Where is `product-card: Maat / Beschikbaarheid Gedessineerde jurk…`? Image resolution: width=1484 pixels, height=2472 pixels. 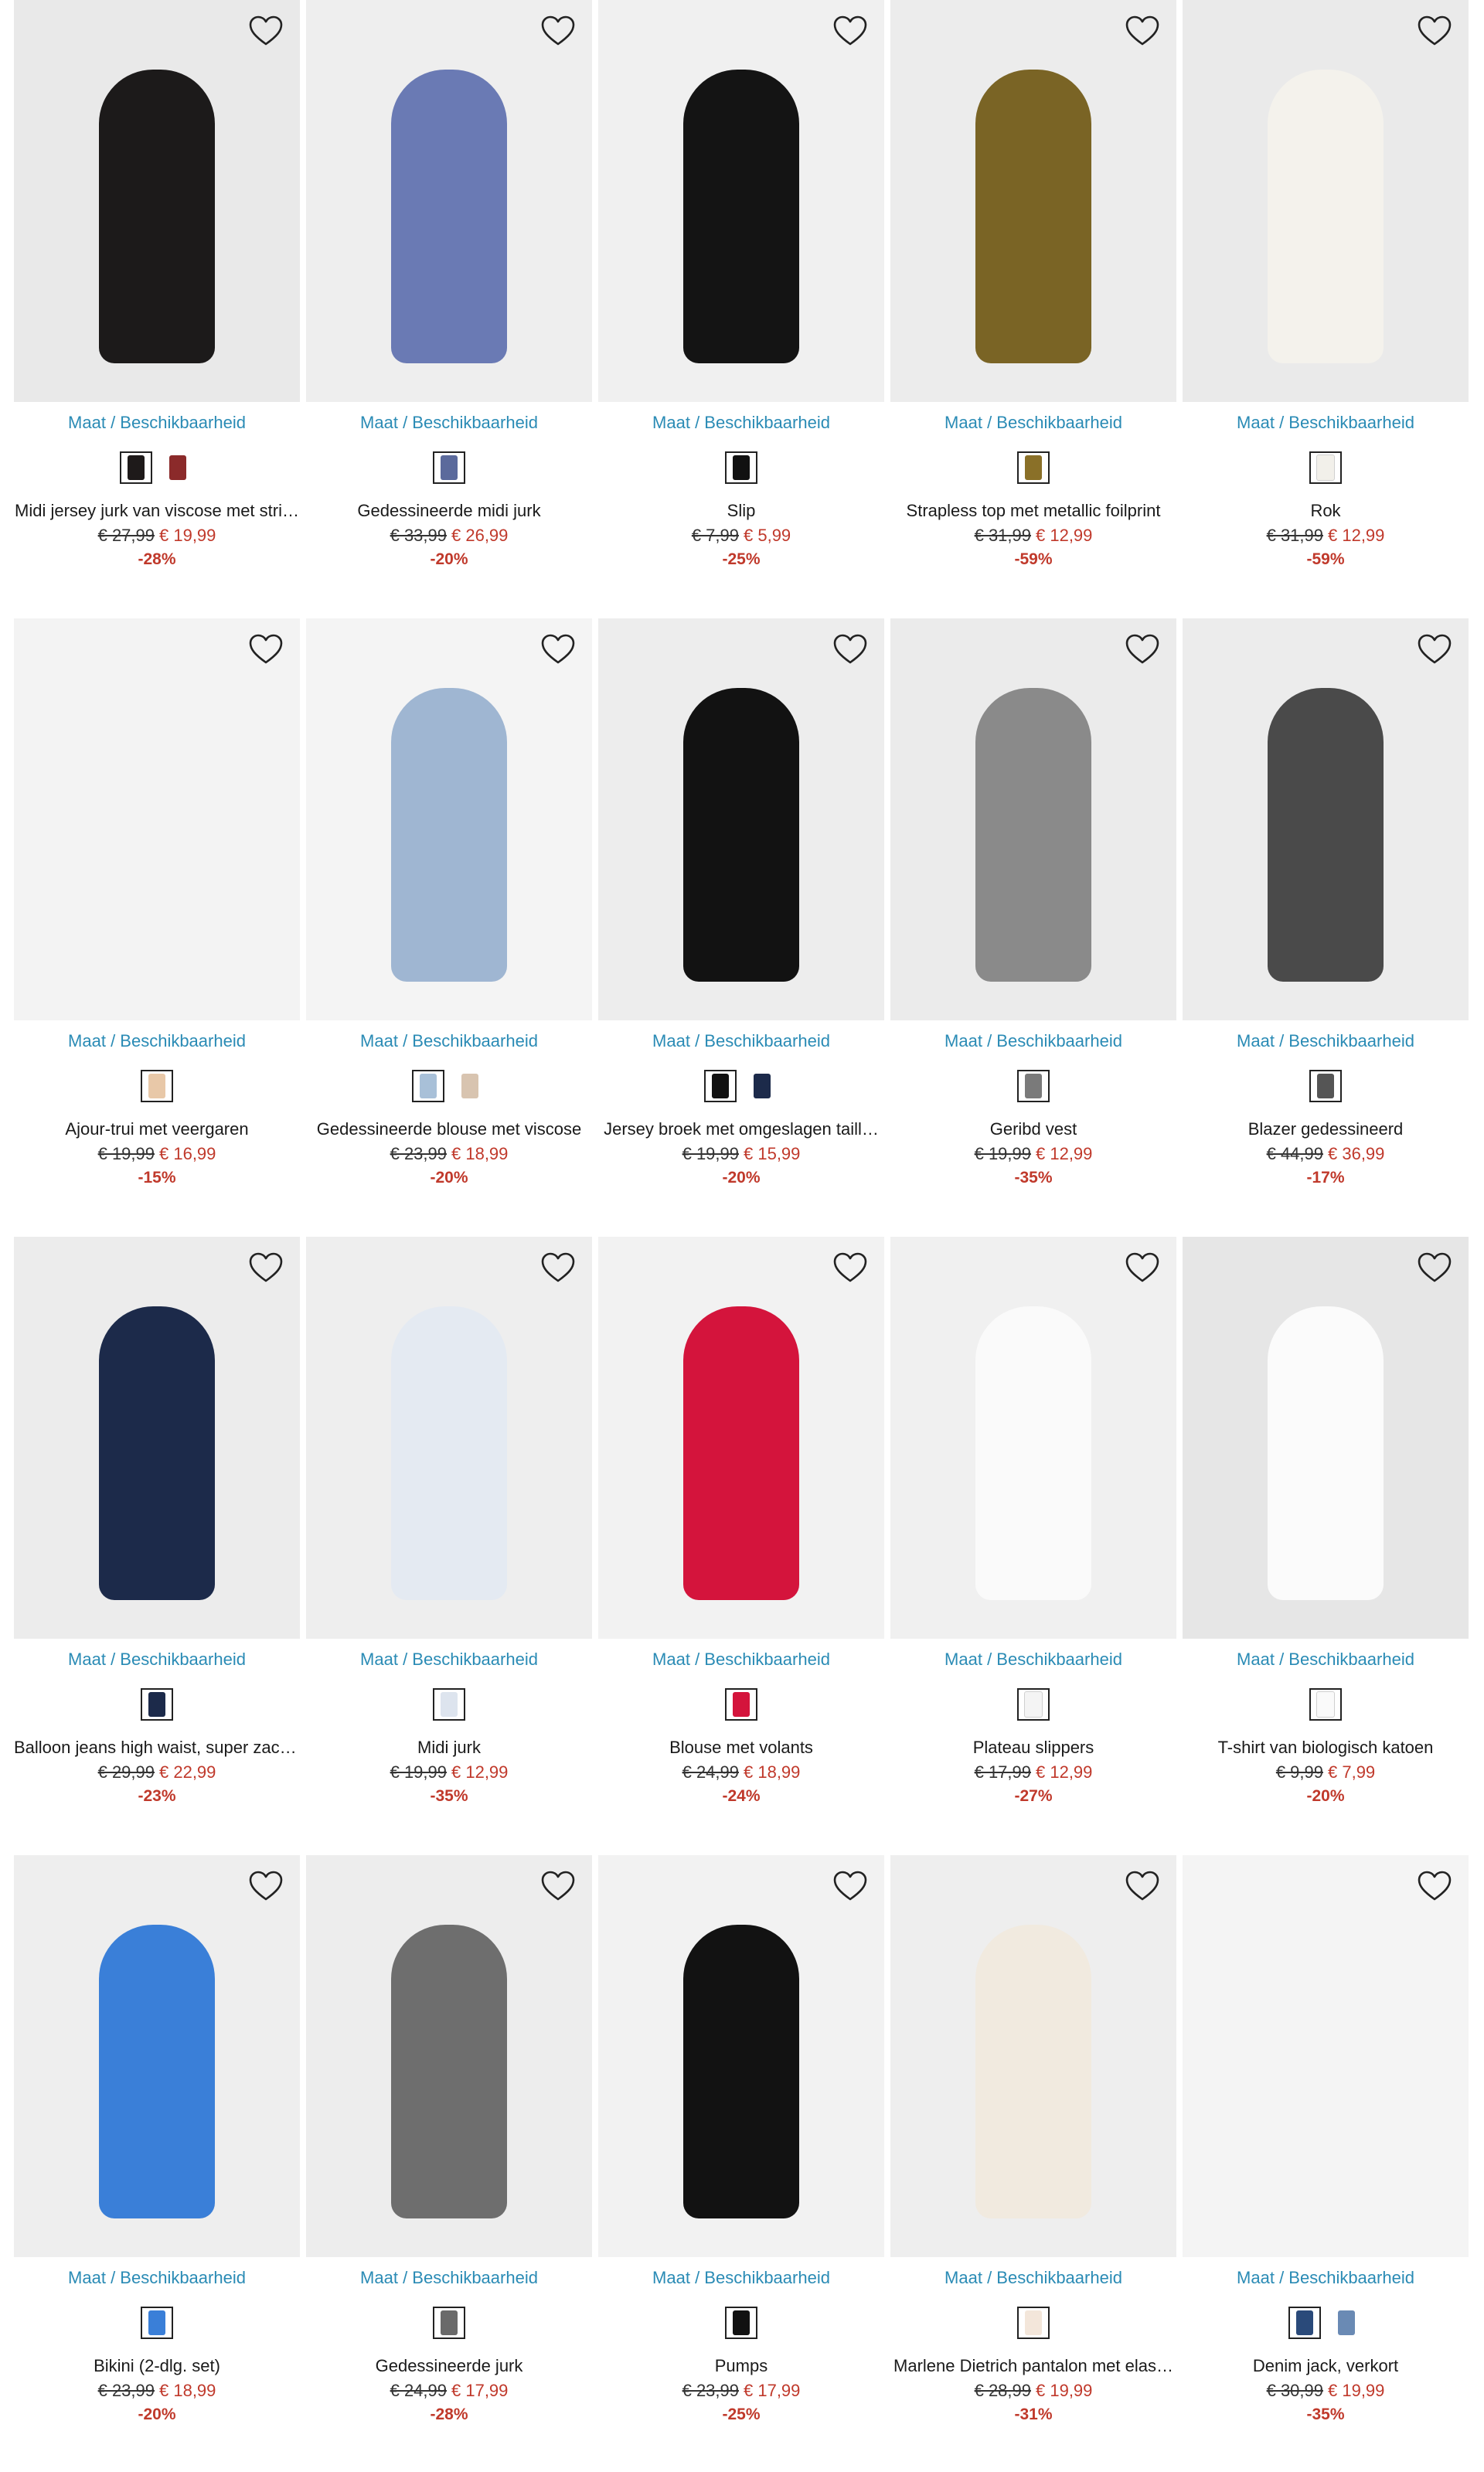 product-card: Maat / Beschikbaarheid Gedessineerde jurk… is located at coordinates (449, 2156).